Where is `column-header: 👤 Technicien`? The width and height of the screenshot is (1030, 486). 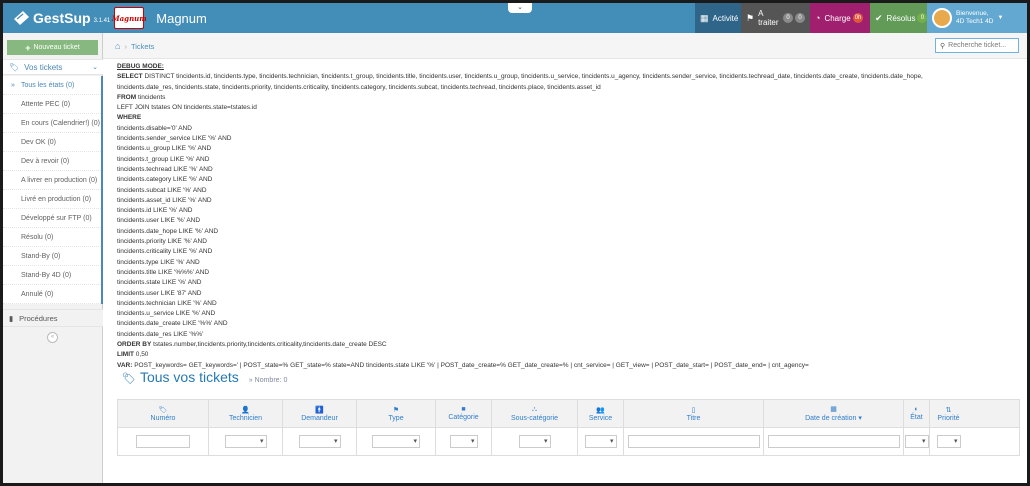 column-header: 👤 Technicien is located at coordinates (246, 413).